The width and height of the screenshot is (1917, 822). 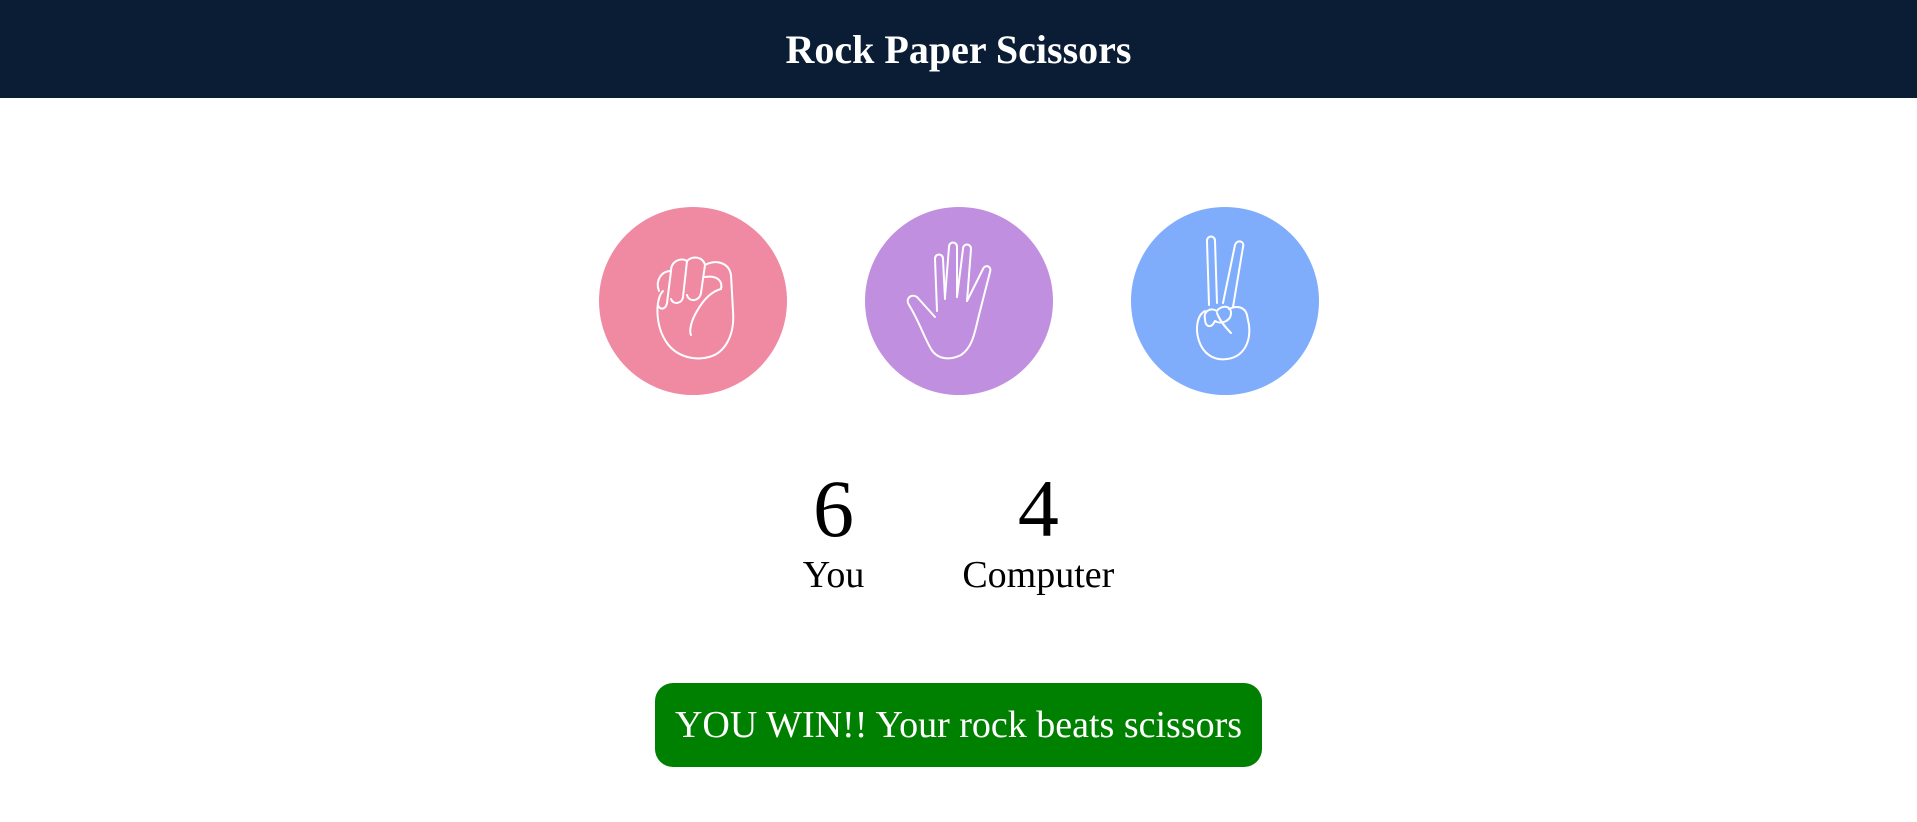 What do you see at coordinates (1222, 298) in the screenshot?
I see `peace-hand-icon` at bounding box center [1222, 298].